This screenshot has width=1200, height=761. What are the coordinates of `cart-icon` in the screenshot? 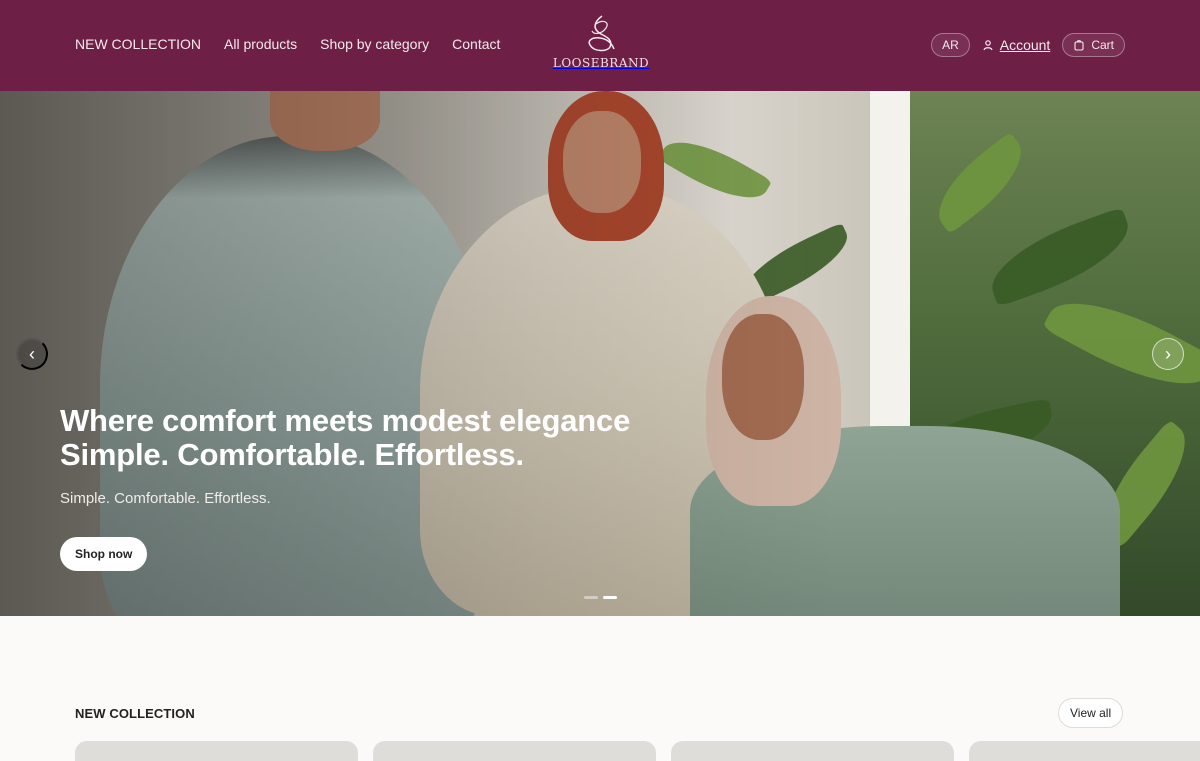 It's located at (1079, 45).